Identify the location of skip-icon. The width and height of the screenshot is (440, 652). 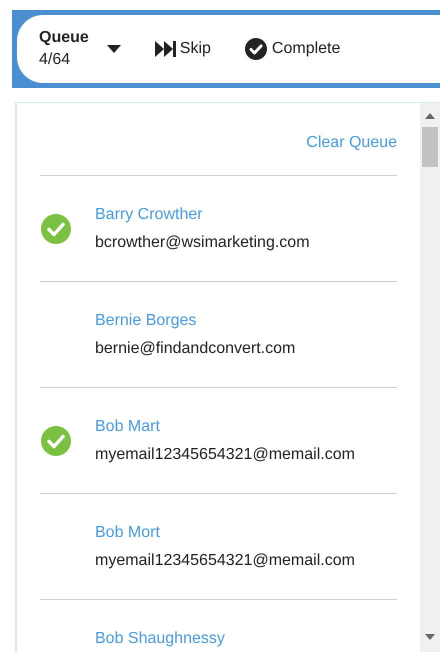
(165, 49).